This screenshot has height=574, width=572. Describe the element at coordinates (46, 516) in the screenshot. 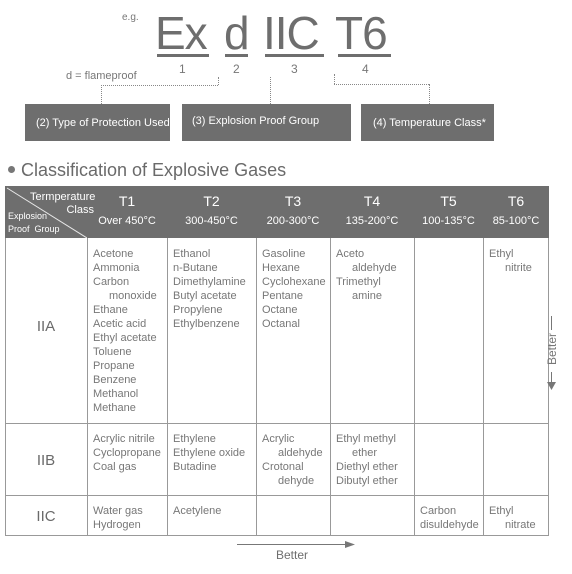

I see `group-label-iic: IIC` at that location.